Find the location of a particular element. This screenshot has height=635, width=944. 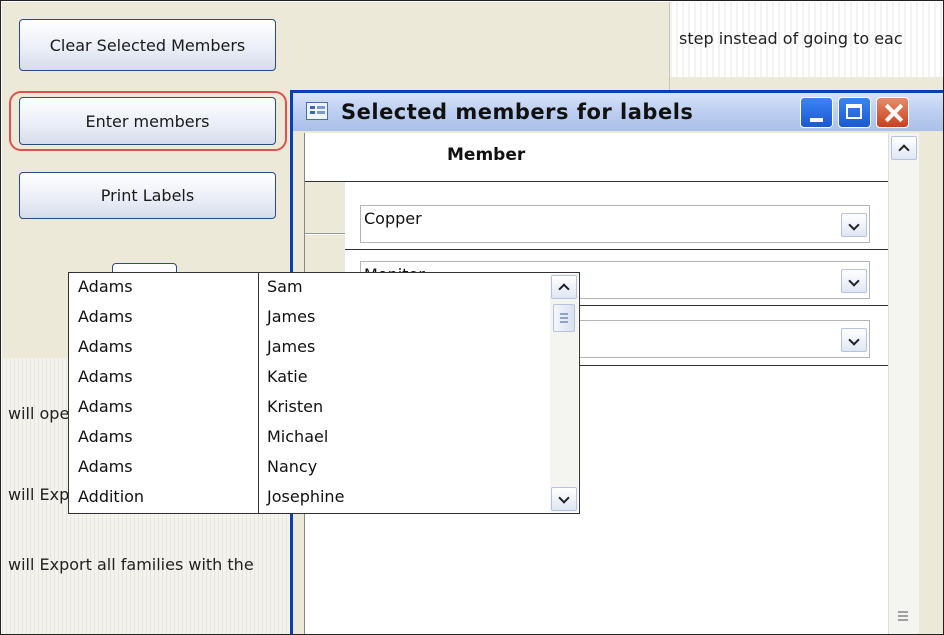

column-header-member: Member is located at coordinates (486, 155).